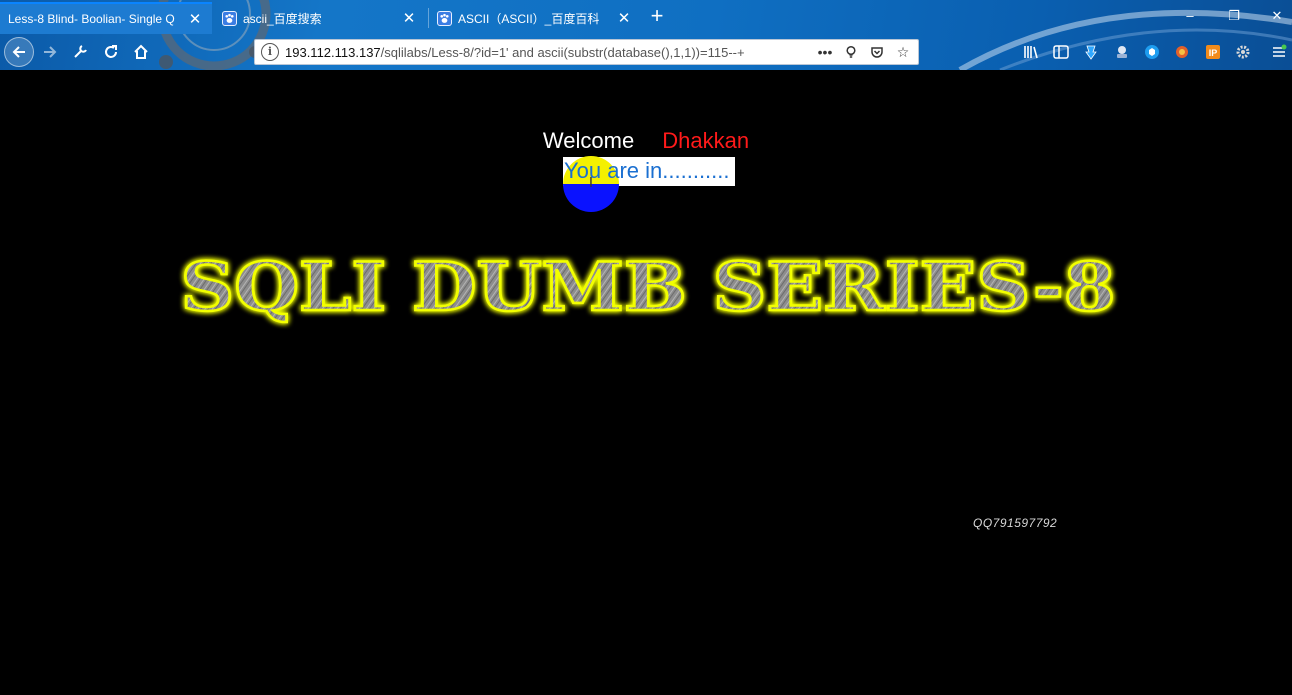 Image resolution: width=1292 pixels, height=695 pixels. What do you see at coordinates (588, 140) in the screenshot?
I see `welcome-label: Welcome` at bounding box center [588, 140].